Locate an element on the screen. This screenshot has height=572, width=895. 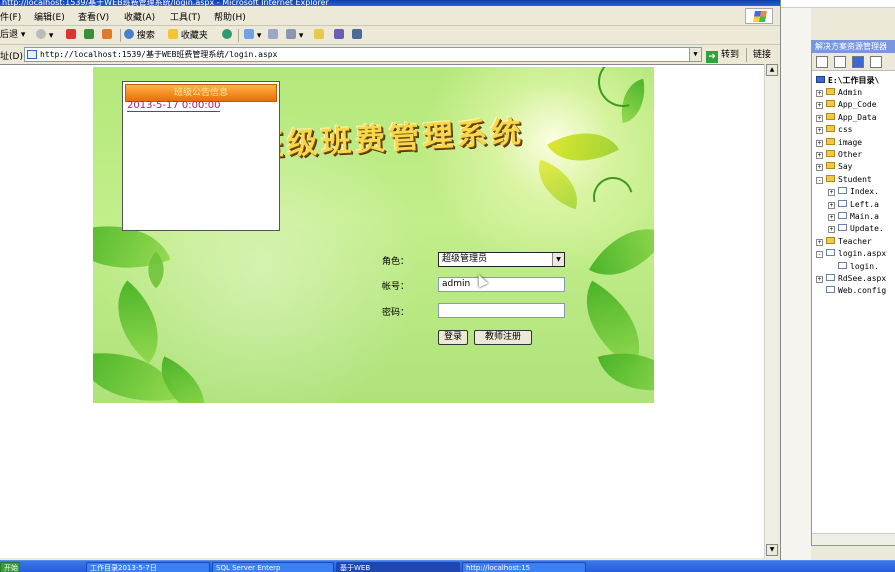
discuss-icon is located at coordinates (339, 34).